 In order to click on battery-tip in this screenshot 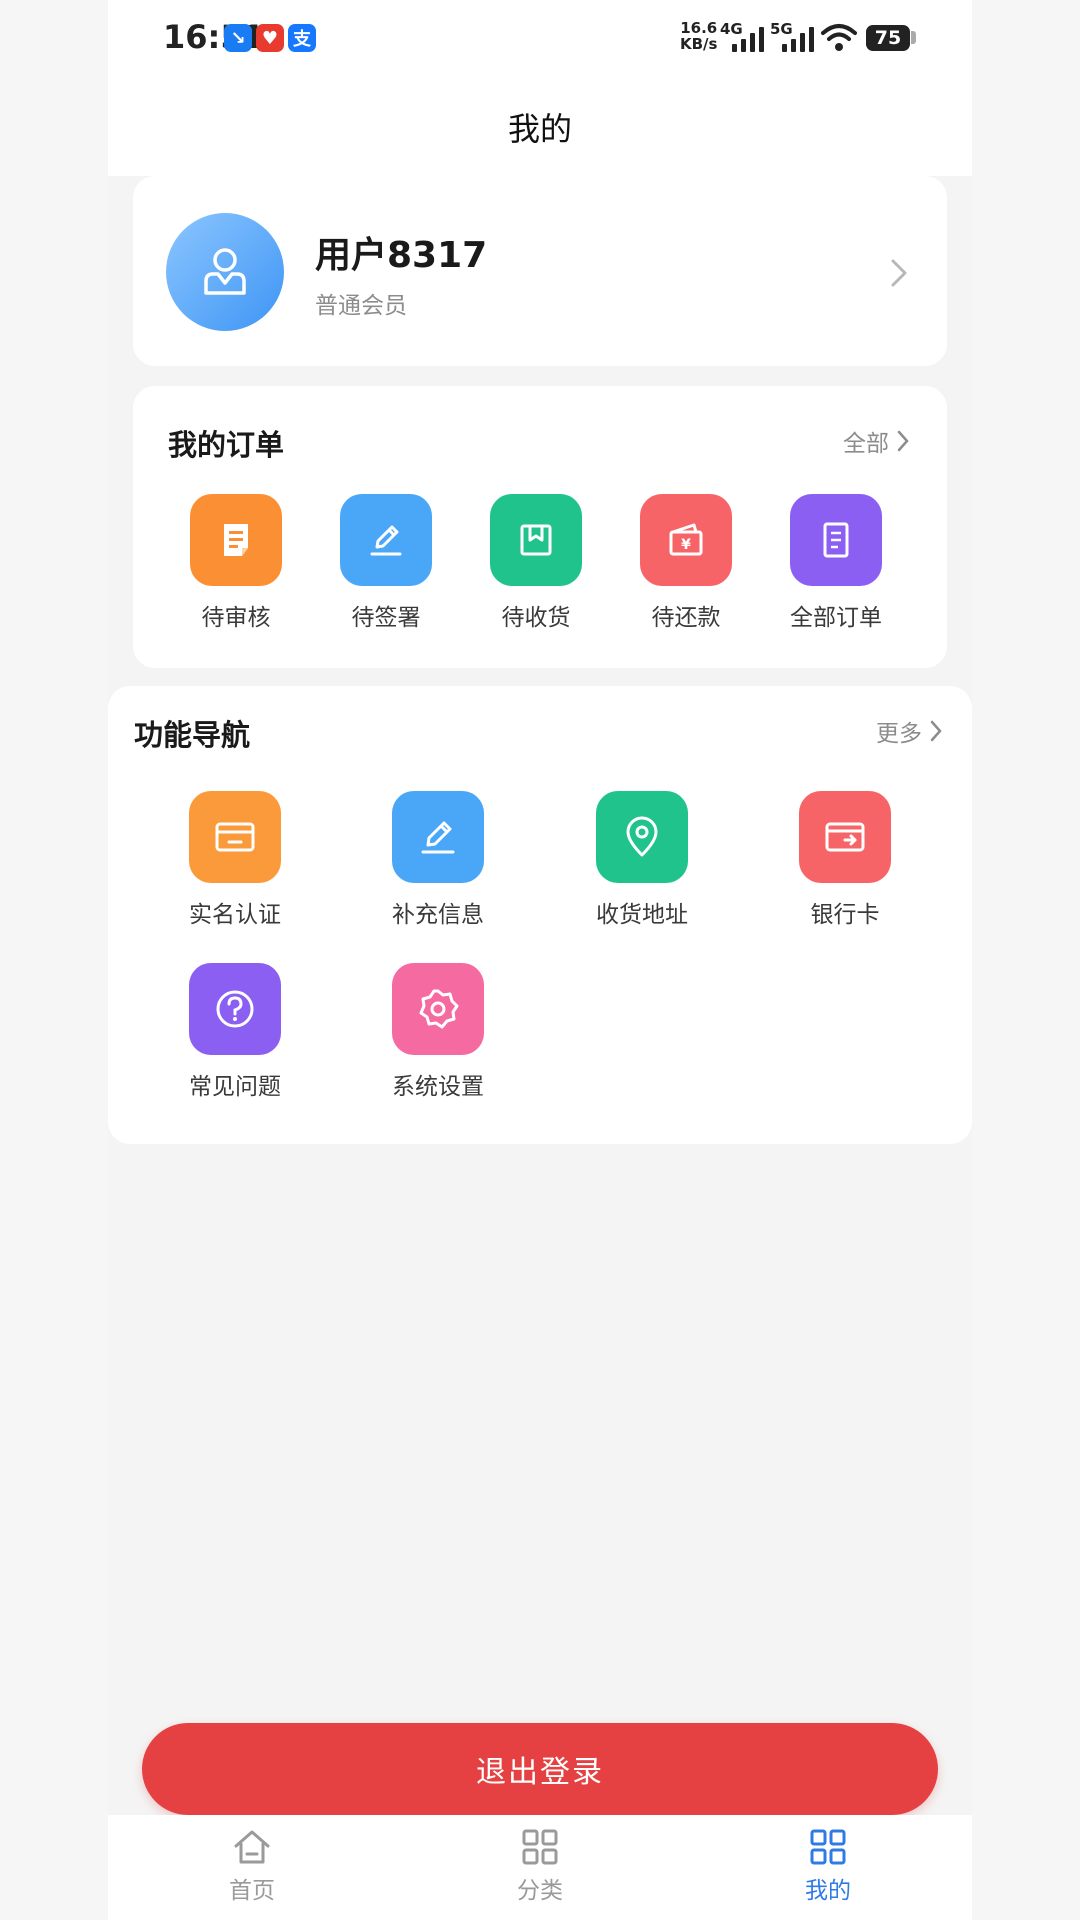, I will do `click(913, 37)`.